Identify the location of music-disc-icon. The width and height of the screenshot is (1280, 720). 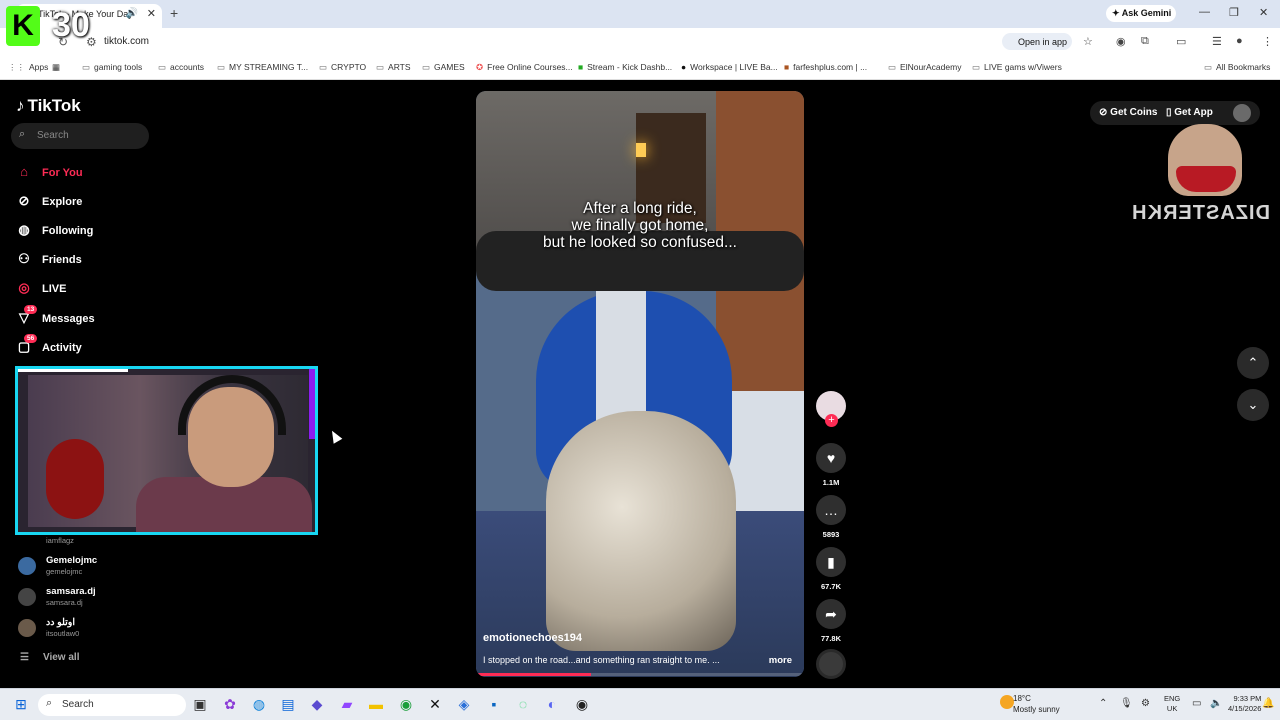
(831, 664).